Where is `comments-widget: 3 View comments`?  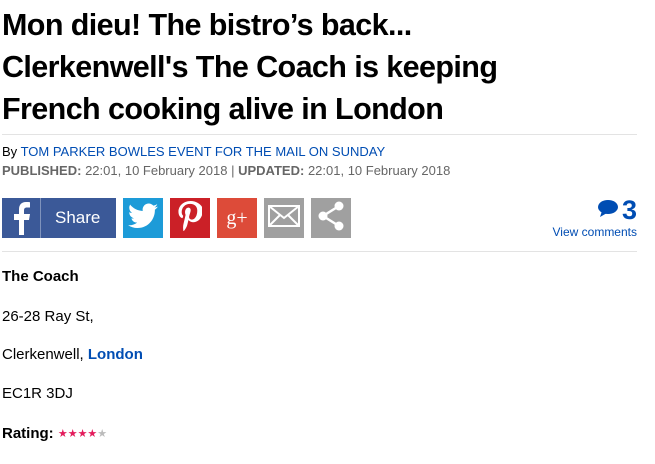 comments-widget: 3 View comments is located at coordinates (577, 217).